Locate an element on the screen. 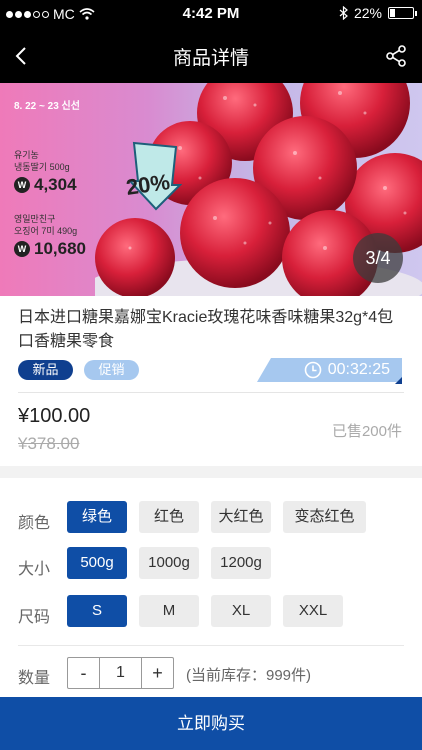 This screenshot has width=422, height=750. size-option-500g: 500g is located at coordinates (97, 563).